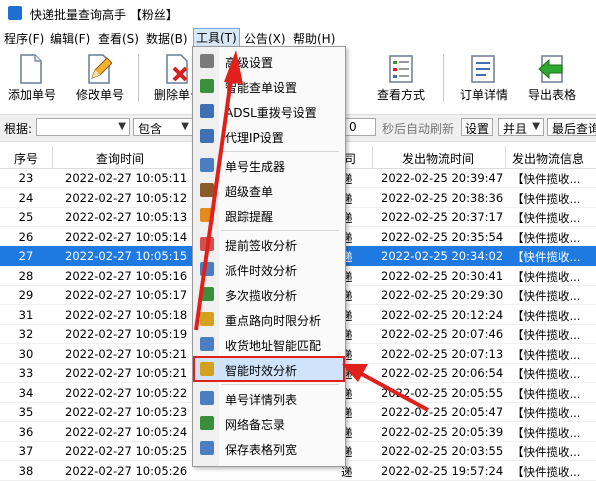  What do you see at coordinates (442, 275) in the screenshot?
I see `cell-sent-time: 2022-02-25 20:30:41` at bounding box center [442, 275].